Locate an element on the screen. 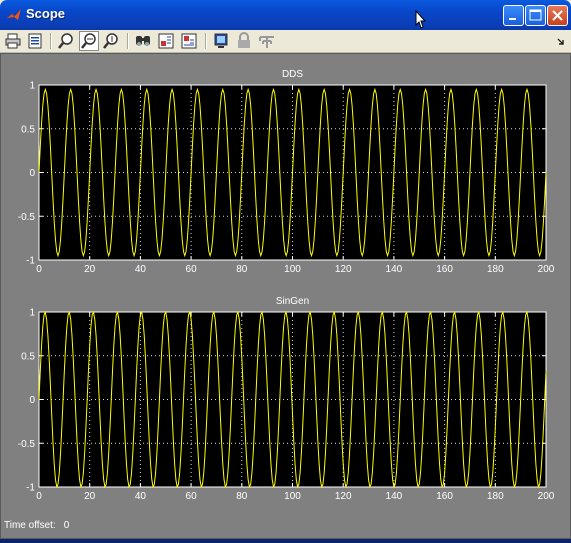 This screenshot has height=543, width=571. save-axes-icon is located at coordinates (166, 41).